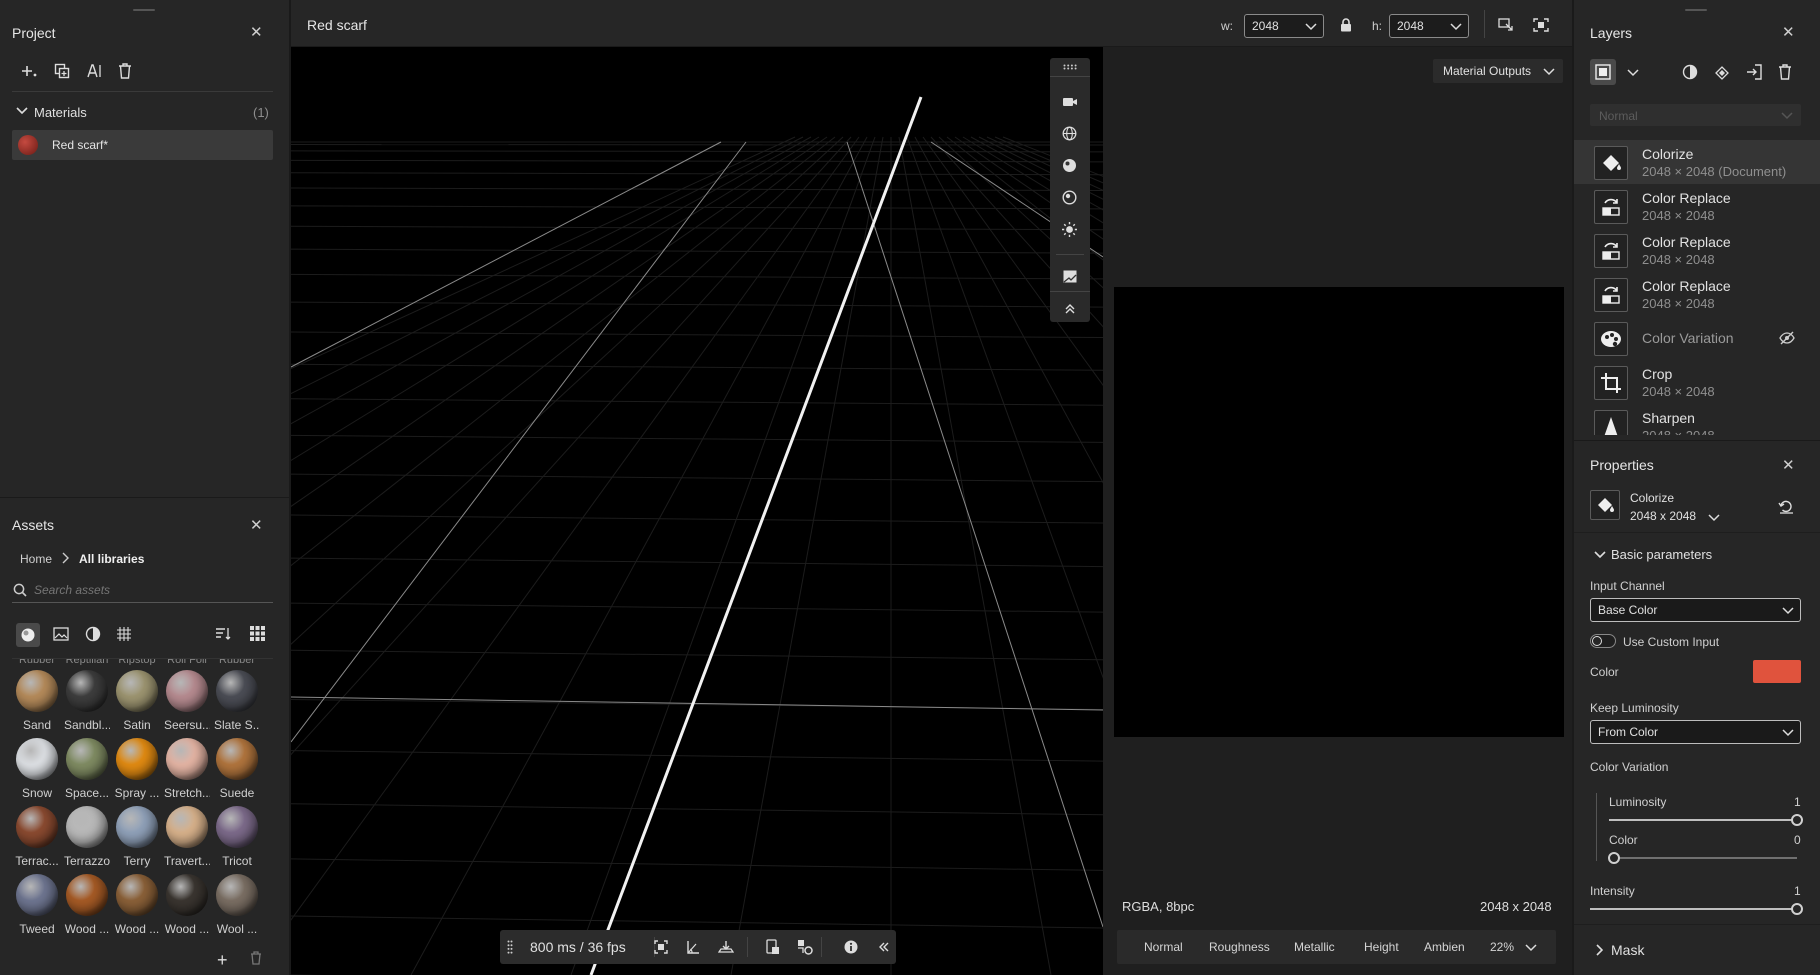 The height and width of the screenshot is (975, 1820). Describe the element at coordinates (1346, 25) in the screenshot. I see `lock-icon` at that location.